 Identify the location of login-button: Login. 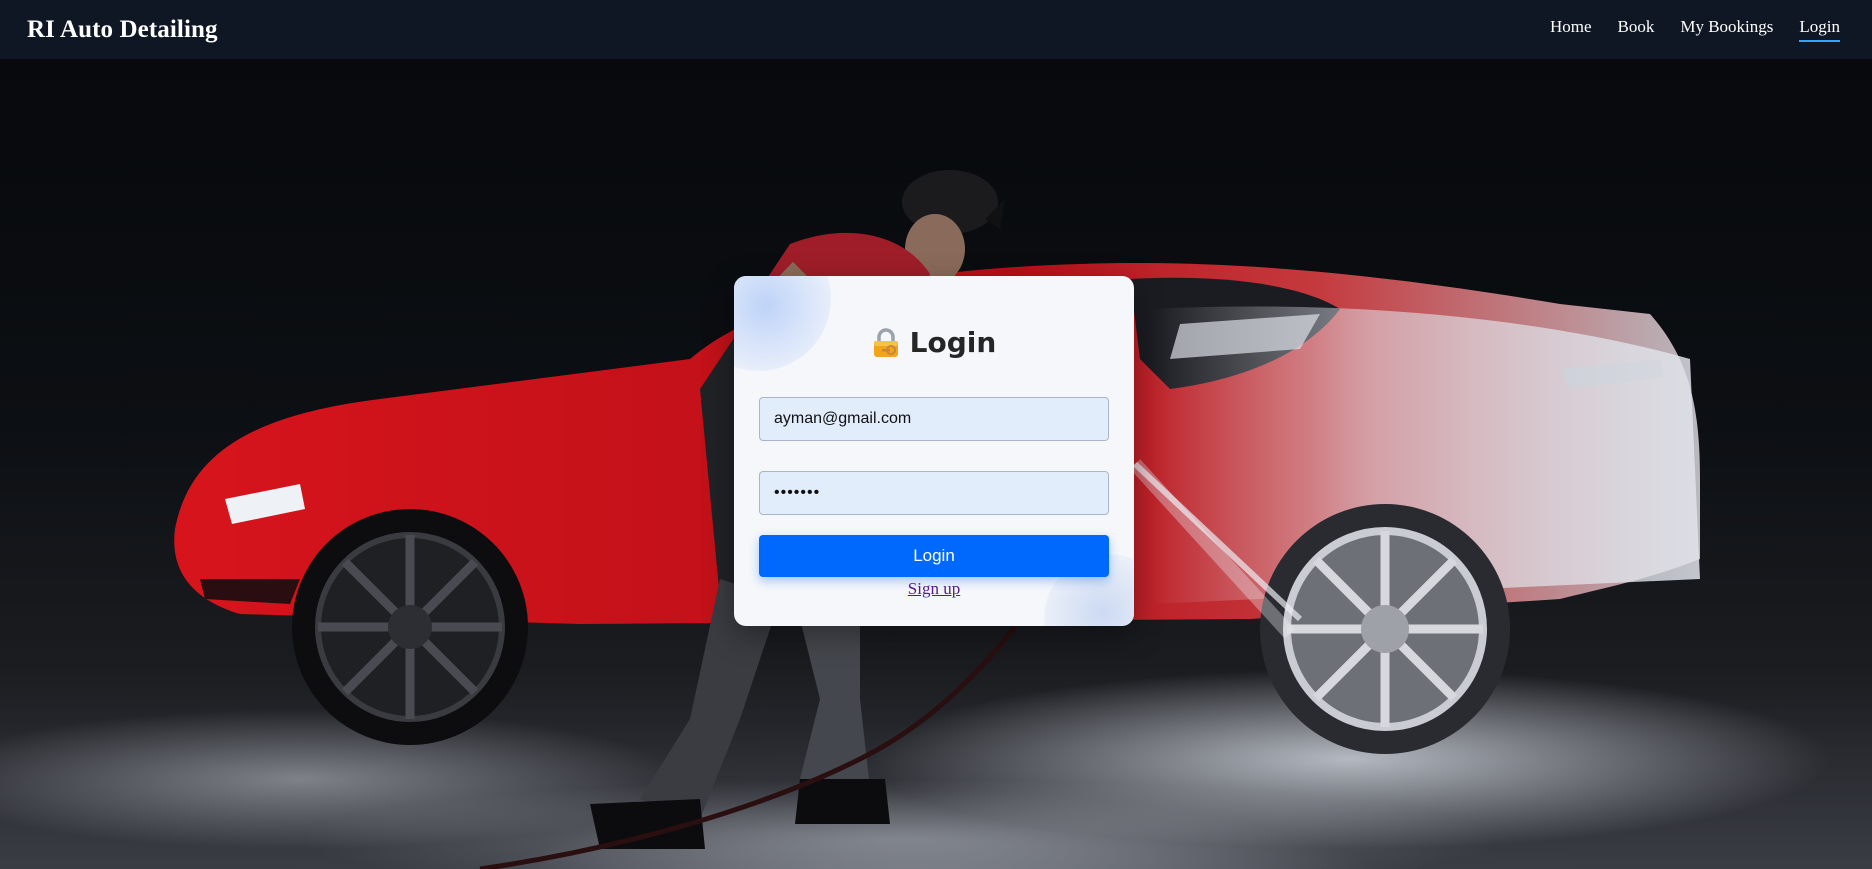
(934, 556).